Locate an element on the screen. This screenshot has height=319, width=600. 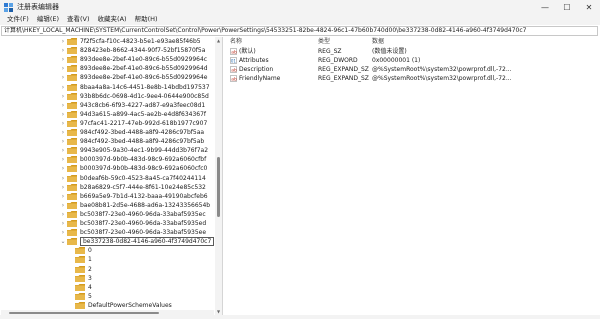
tree-item: DefaultPowerSchemeValues is located at coordinates (119, 305).